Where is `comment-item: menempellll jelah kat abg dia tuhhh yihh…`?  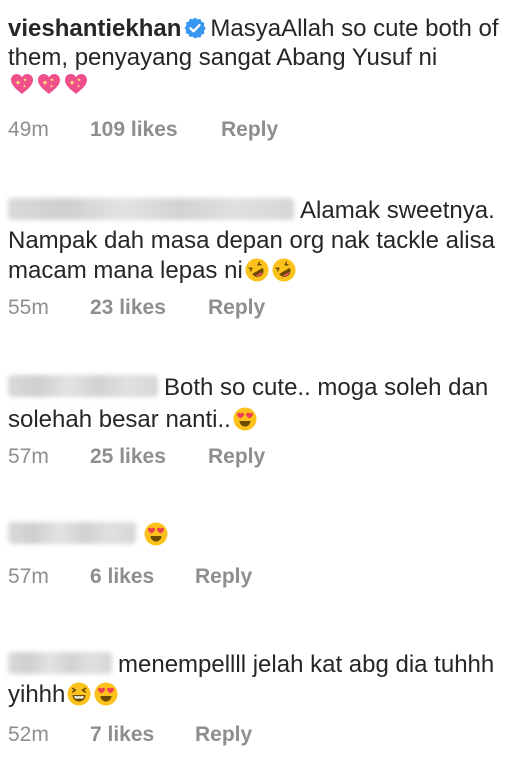 comment-item: menempellll jelah kat abg dia tuhhh yihh… is located at coordinates (255, 680).